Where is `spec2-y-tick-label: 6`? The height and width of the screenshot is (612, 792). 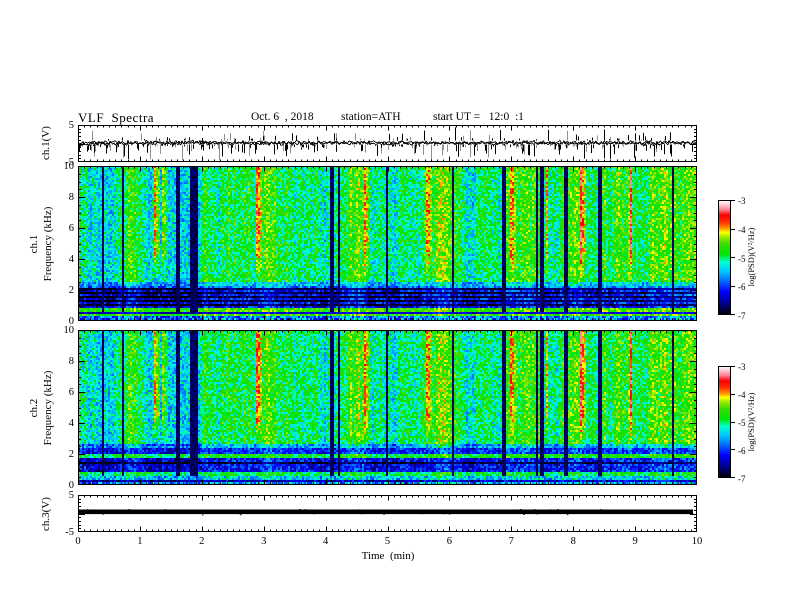
spec2-y-tick-label: 6 is located at coordinates (71, 392).